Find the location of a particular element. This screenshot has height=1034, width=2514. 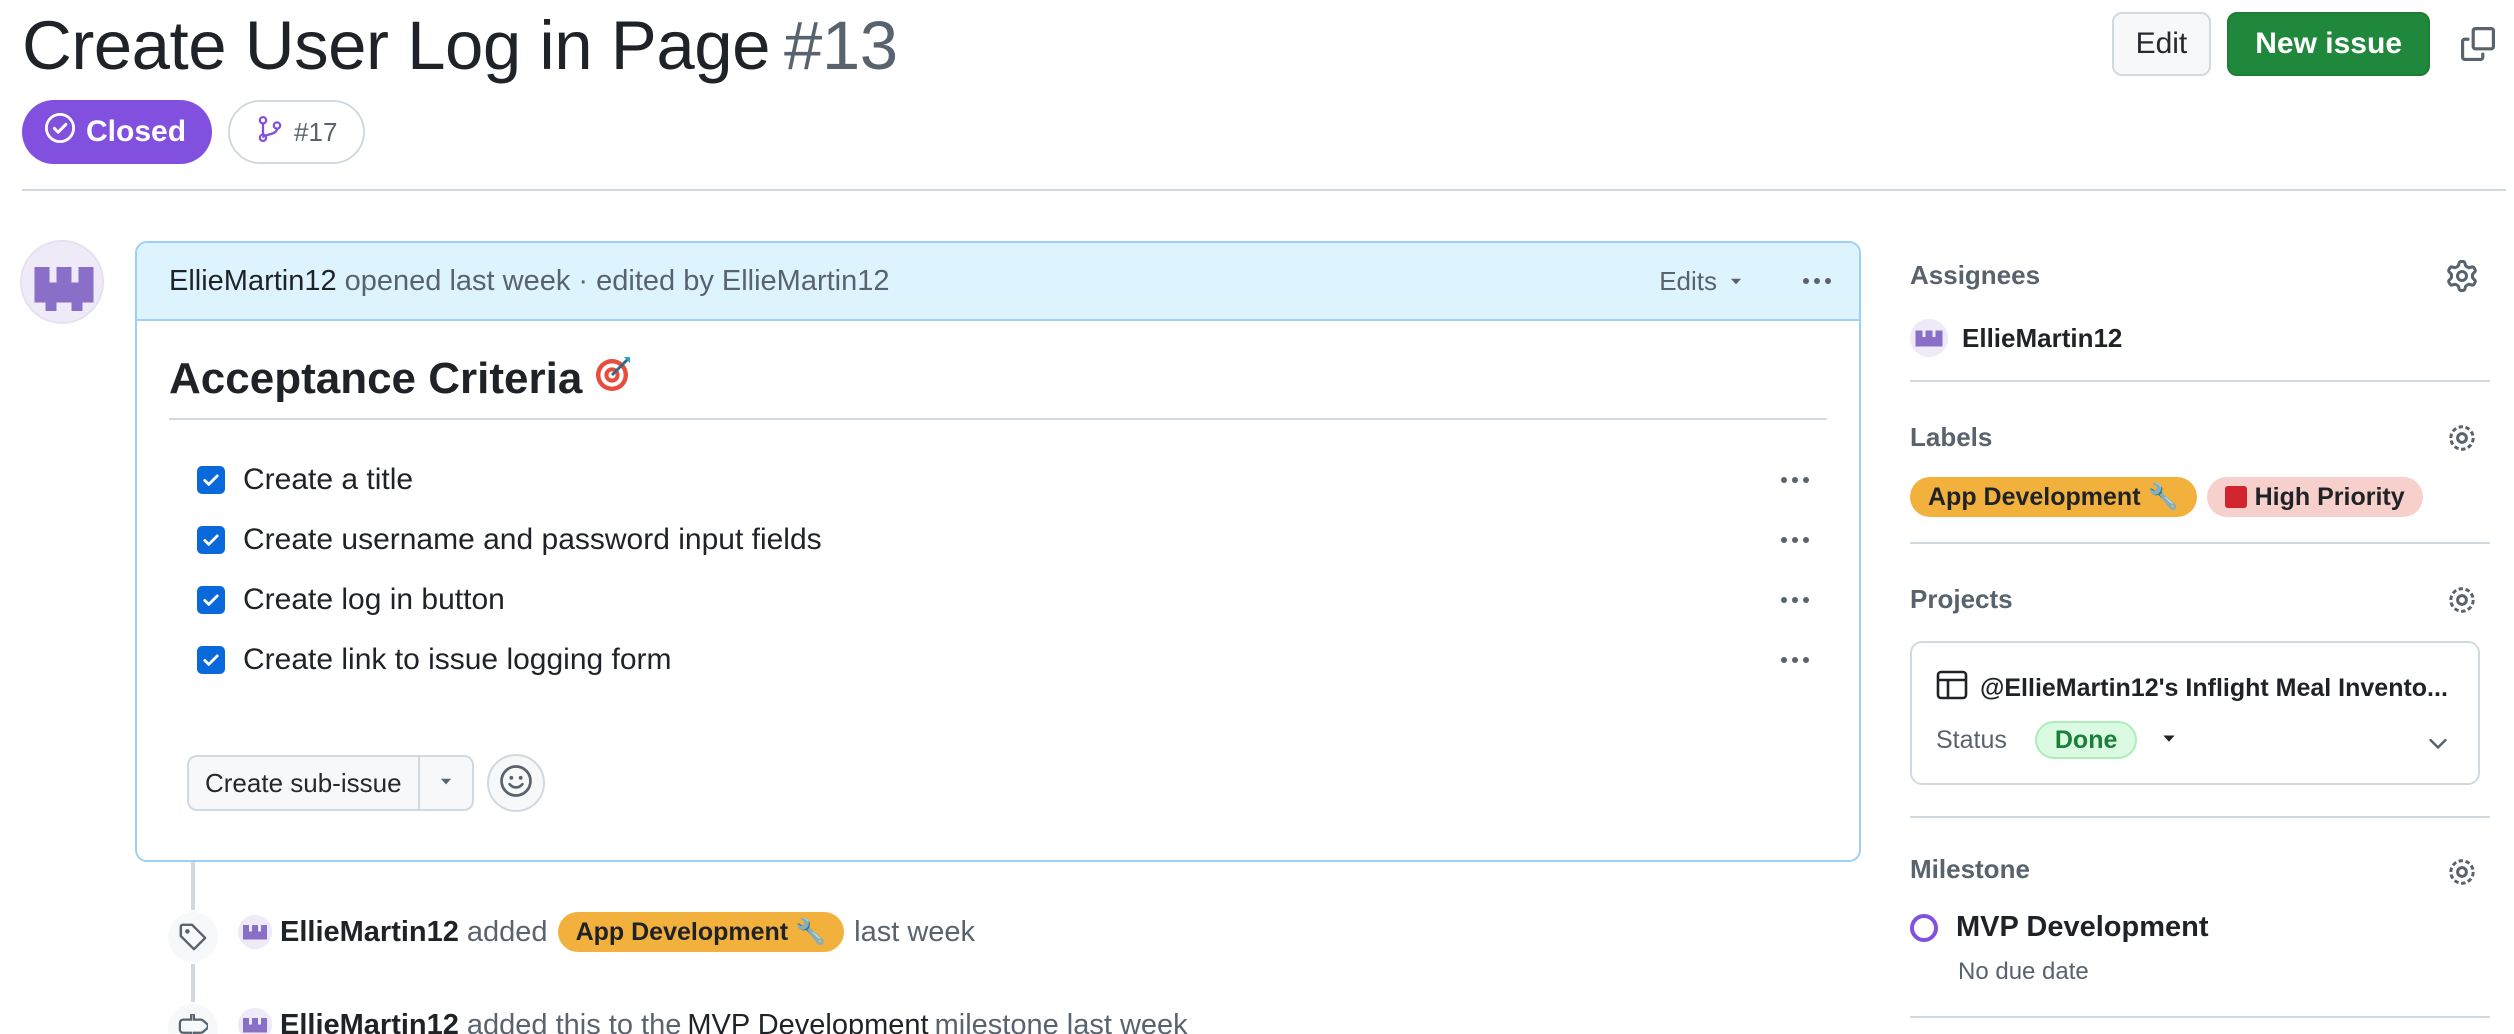

milestone-item: MVP Development is located at coordinates (2195, 927).